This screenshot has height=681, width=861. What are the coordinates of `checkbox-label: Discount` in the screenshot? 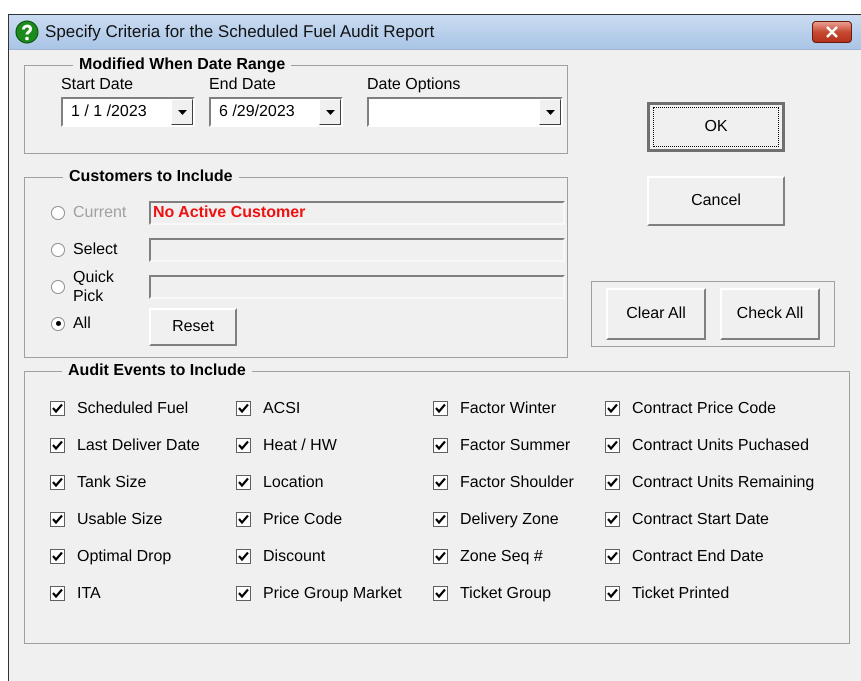 It's located at (294, 557).